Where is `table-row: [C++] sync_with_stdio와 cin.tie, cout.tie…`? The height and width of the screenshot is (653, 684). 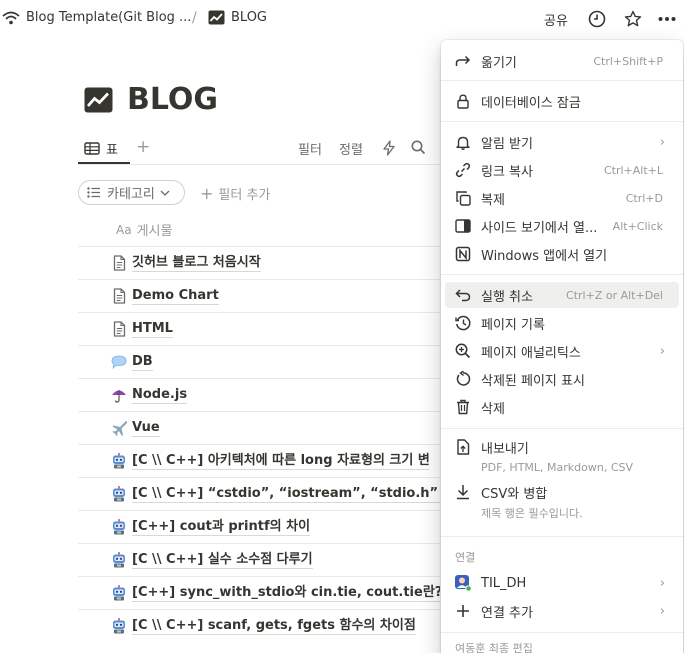
table-row: [C++] sync_with_stdio와 cin.tie, cout.tie… is located at coordinates (259, 592).